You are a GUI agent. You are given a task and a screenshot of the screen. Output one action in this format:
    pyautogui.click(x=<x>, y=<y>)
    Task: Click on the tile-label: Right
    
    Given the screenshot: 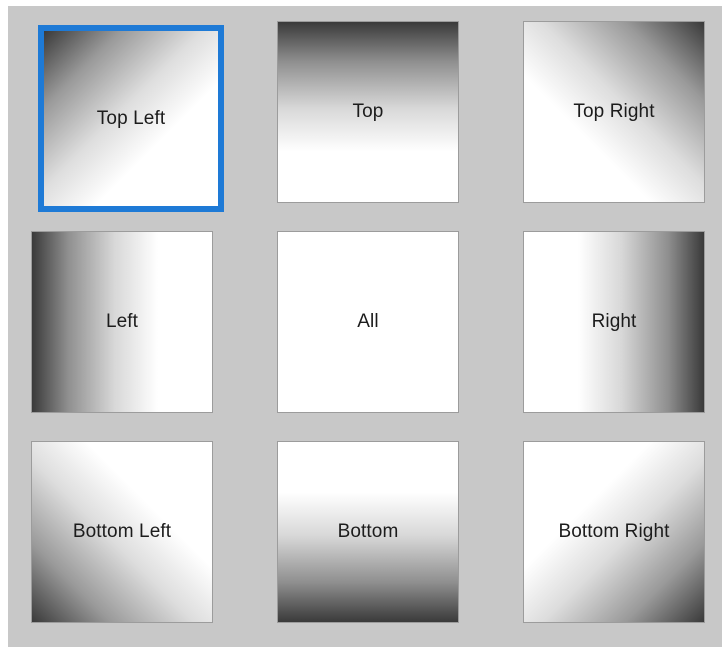 What is the action you would take?
    pyautogui.click(x=614, y=321)
    